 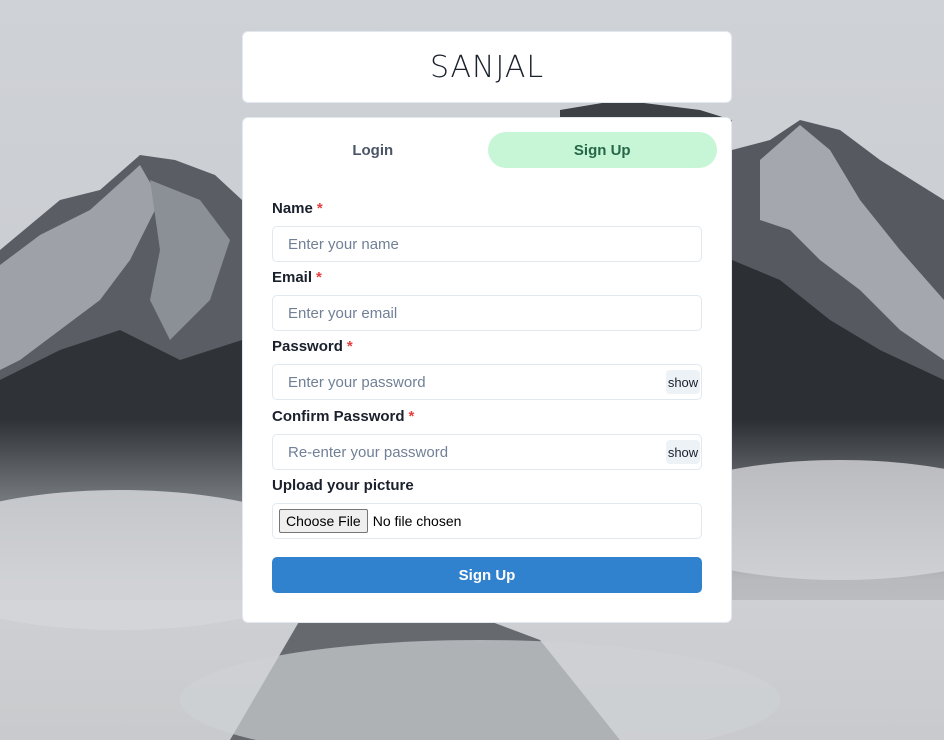 I want to click on confirm-password-show-button: show, so click(x=683, y=452).